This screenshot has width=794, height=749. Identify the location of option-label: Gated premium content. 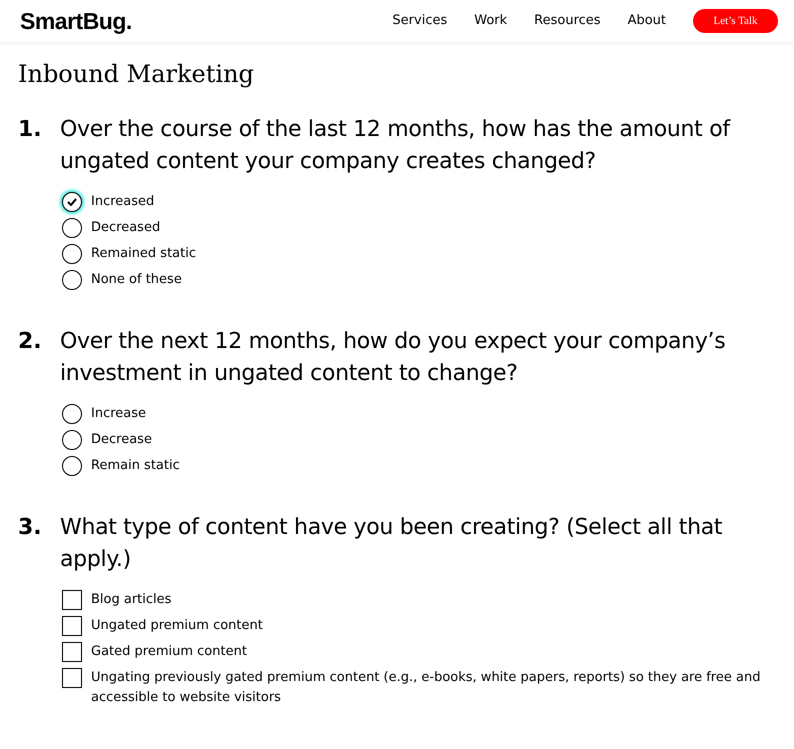
(169, 652).